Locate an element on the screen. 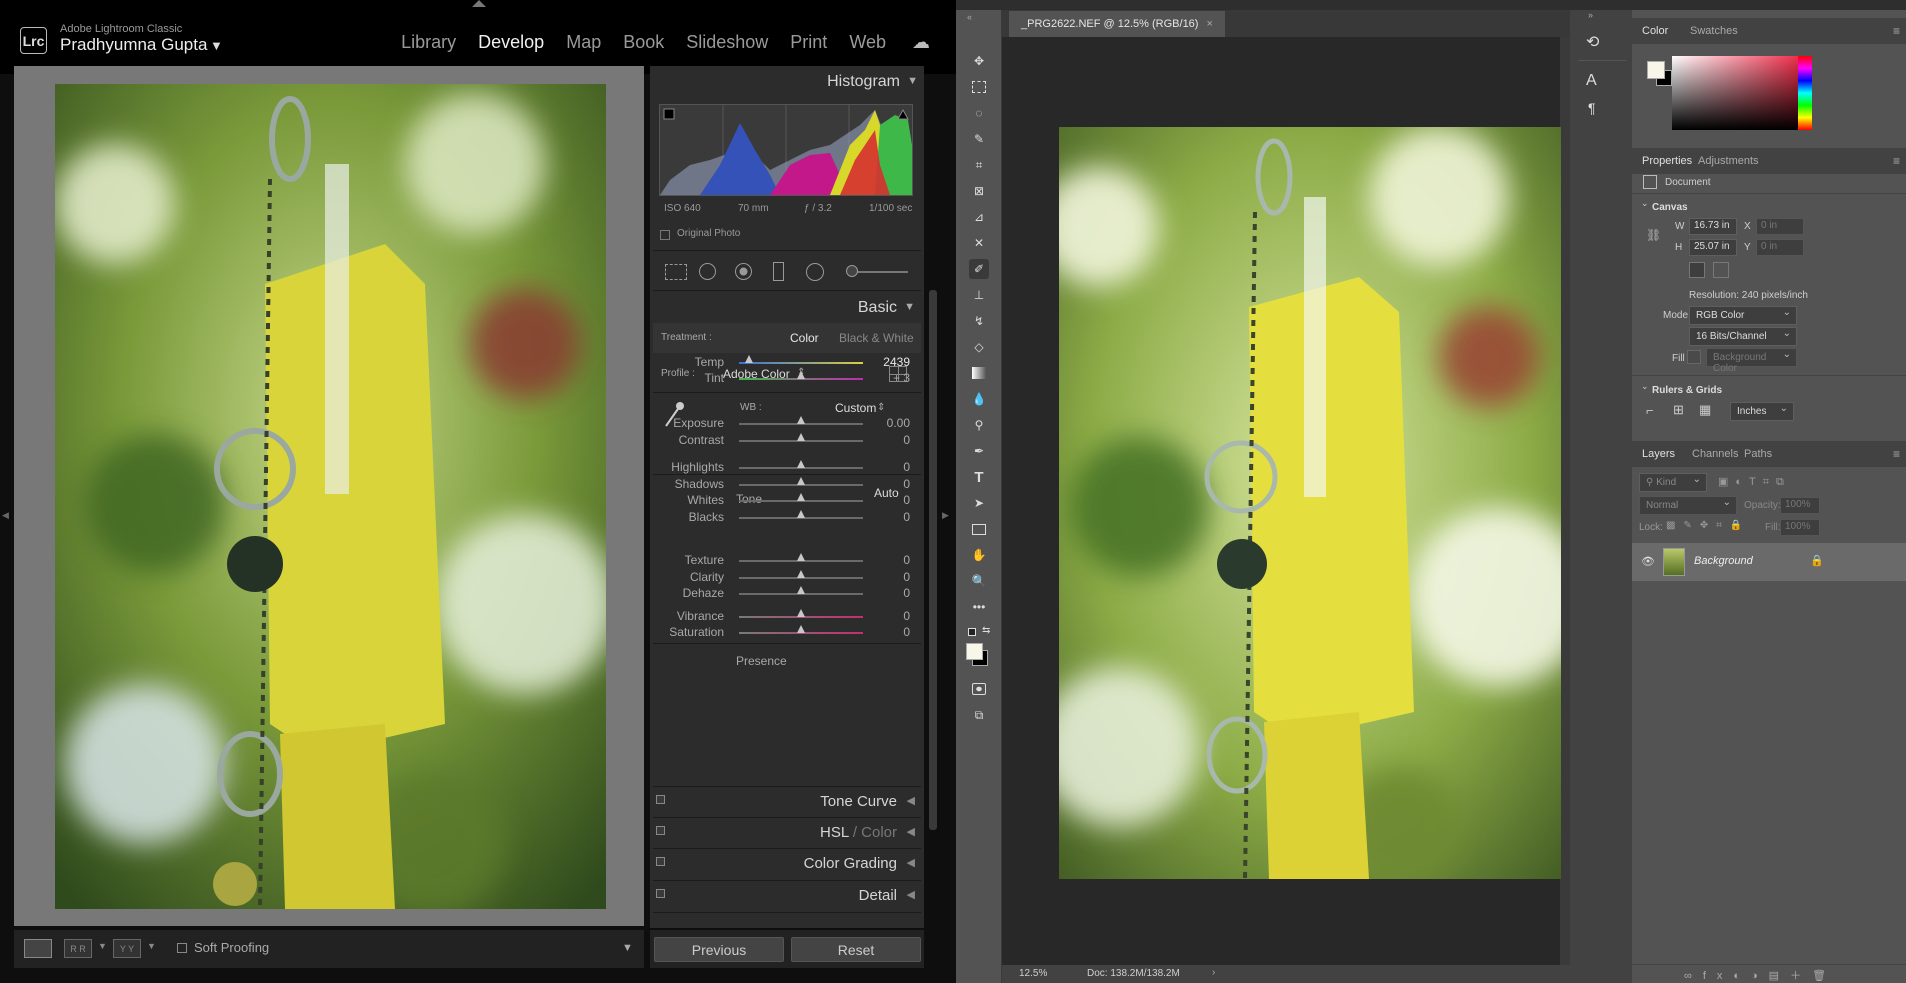 This screenshot has width=1906, height=983. color-grading-header: Color Grading ◀ is located at coordinates (787, 863).